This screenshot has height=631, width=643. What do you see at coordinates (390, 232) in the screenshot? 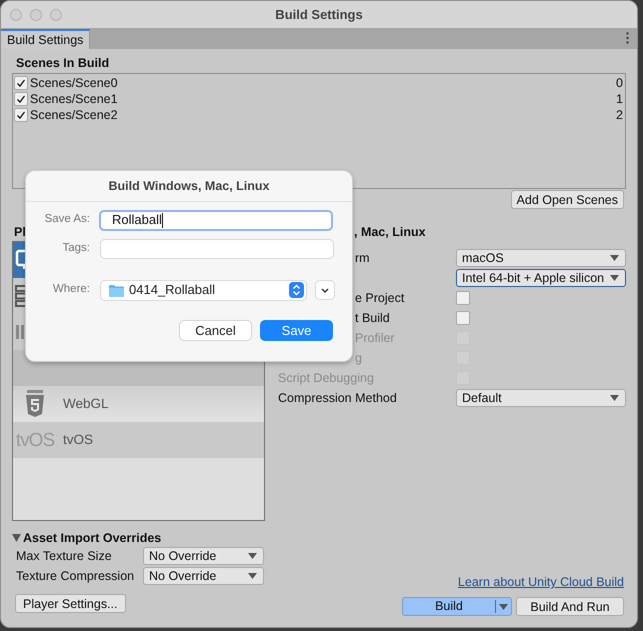
I see `section-title: , Mac, Linux` at bounding box center [390, 232].